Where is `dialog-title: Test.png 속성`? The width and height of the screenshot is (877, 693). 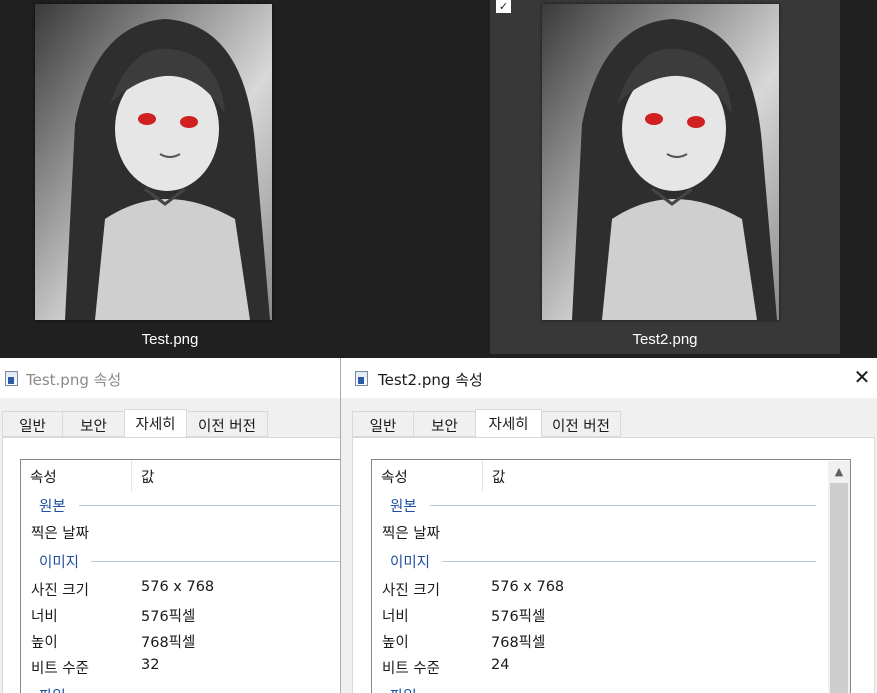 dialog-title: Test.png 속성 is located at coordinates (74, 380).